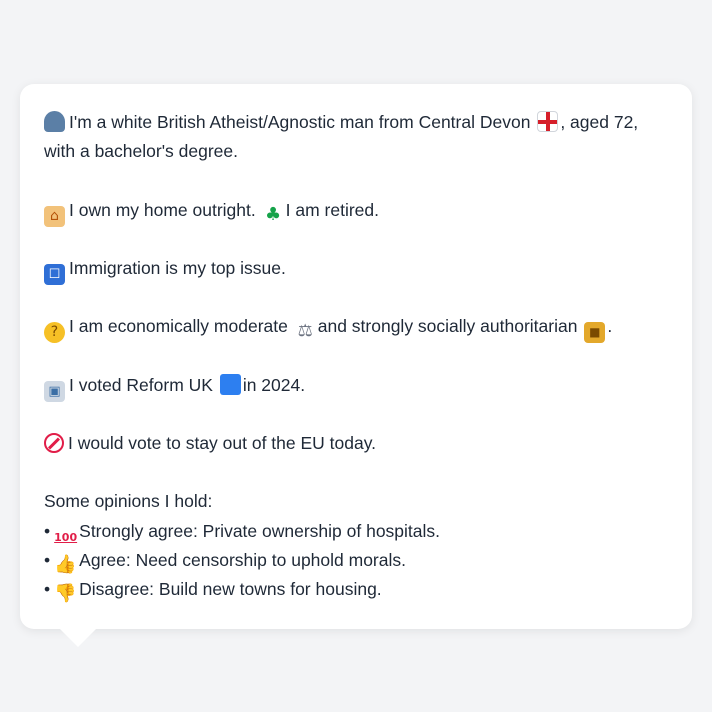 The width and height of the screenshot is (712, 712). I want to click on vote-year-text: in 2024., so click(274, 384).